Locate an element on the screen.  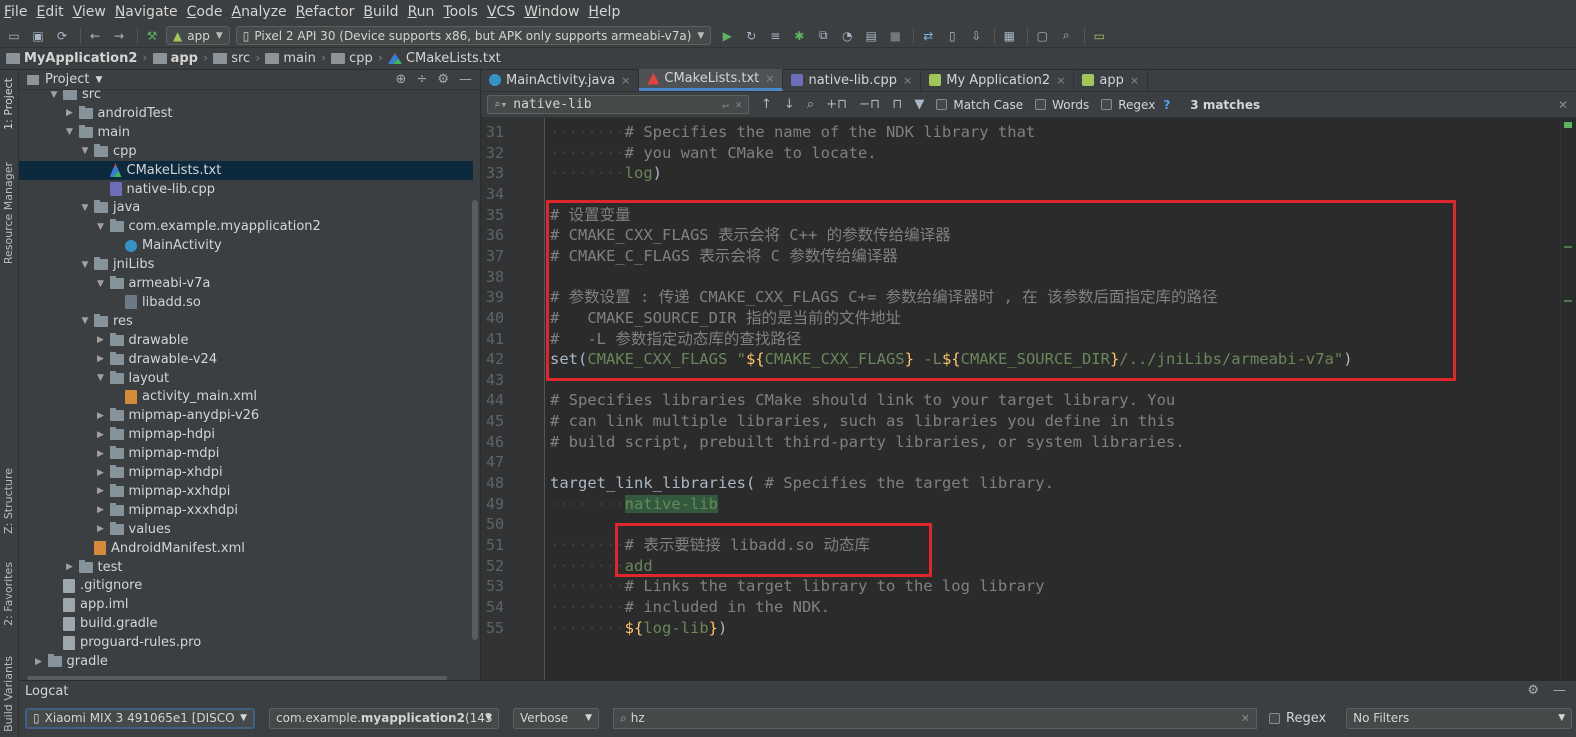
editor-tab: app × is located at coordinates (1111, 80).